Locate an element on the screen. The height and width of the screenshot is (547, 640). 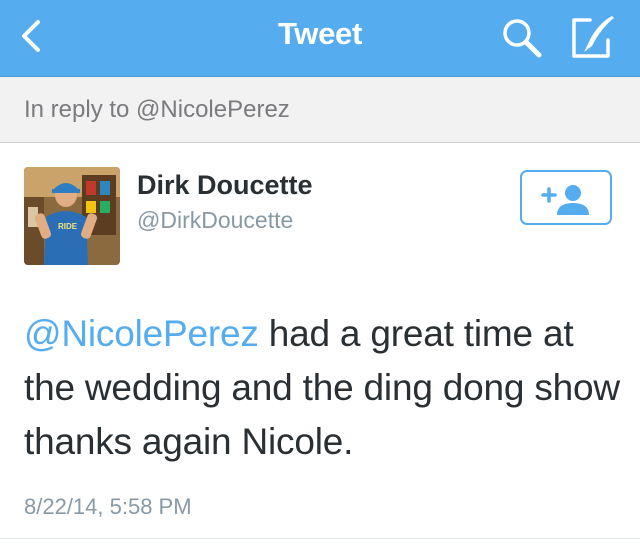
reply-context-label: In reply to @NicolePerez is located at coordinates (157, 109).